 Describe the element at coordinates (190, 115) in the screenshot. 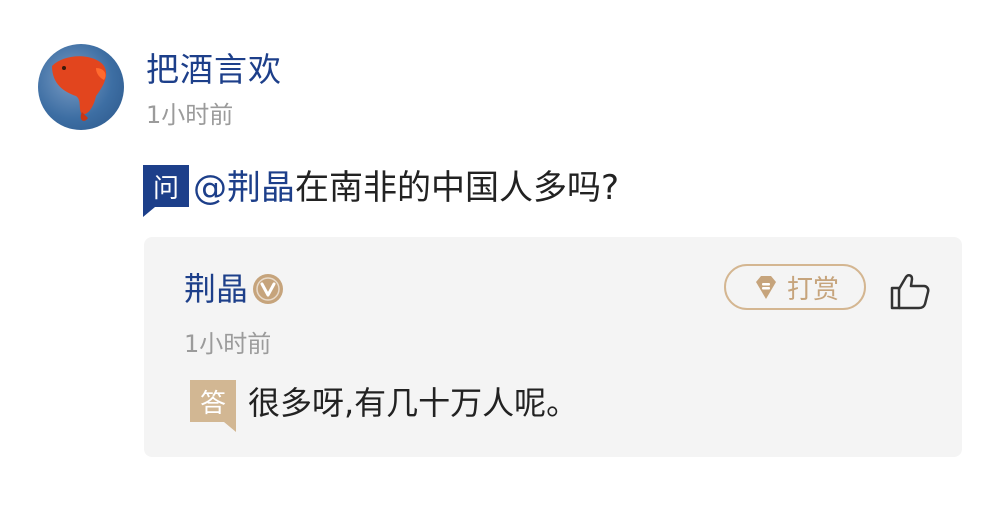

I see `comment-timestamp: 1小时前` at that location.